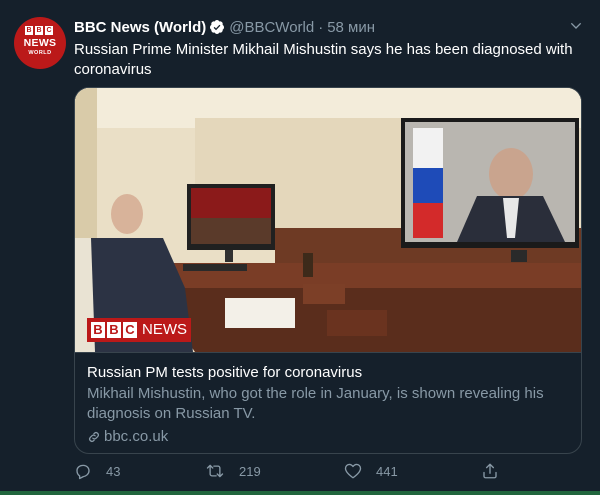  What do you see at coordinates (490, 471) in the screenshot?
I see `share-icon` at bounding box center [490, 471].